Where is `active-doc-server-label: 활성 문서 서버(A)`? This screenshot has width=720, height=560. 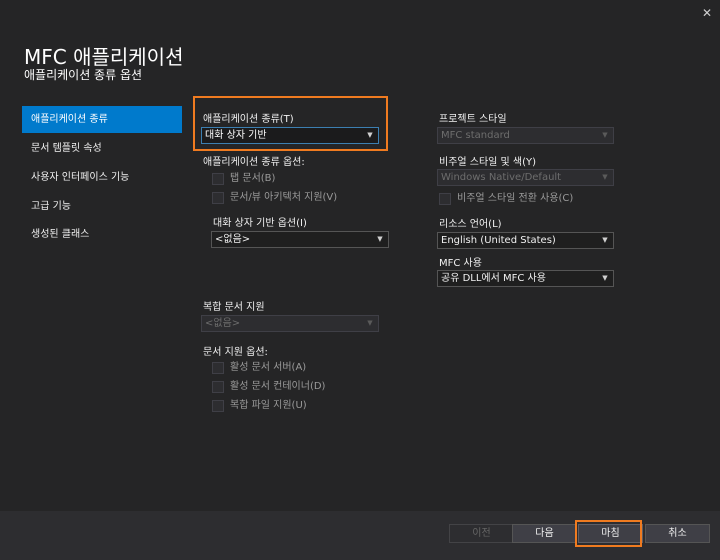 active-doc-server-label: 활성 문서 서버(A) is located at coordinates (268, 367).